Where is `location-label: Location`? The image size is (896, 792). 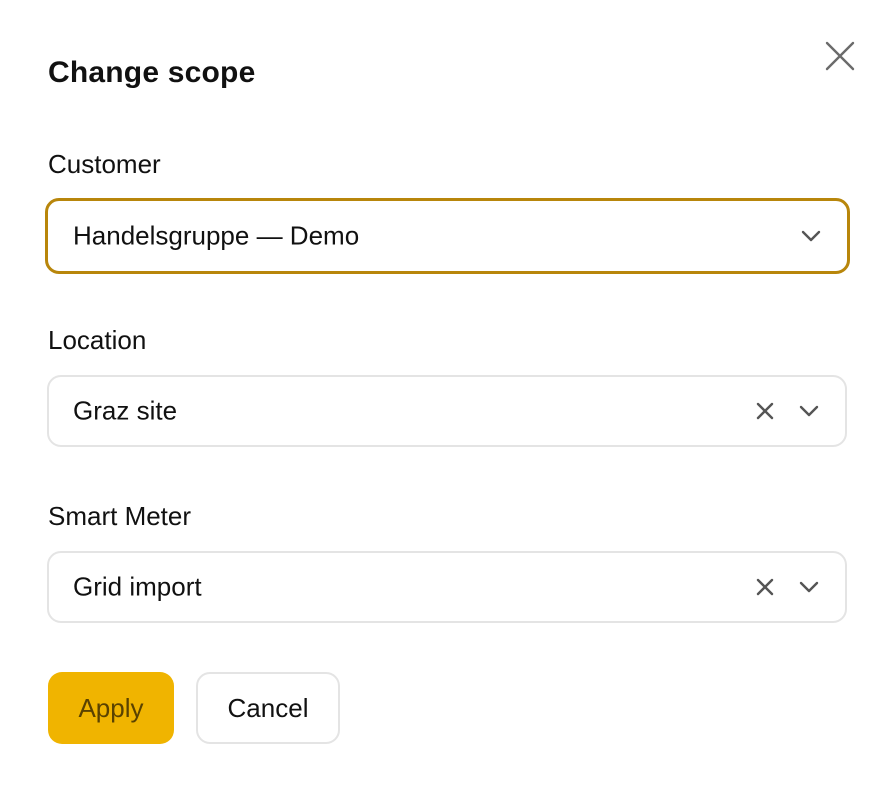
location-label: Location is located at coordinates (97, 340).